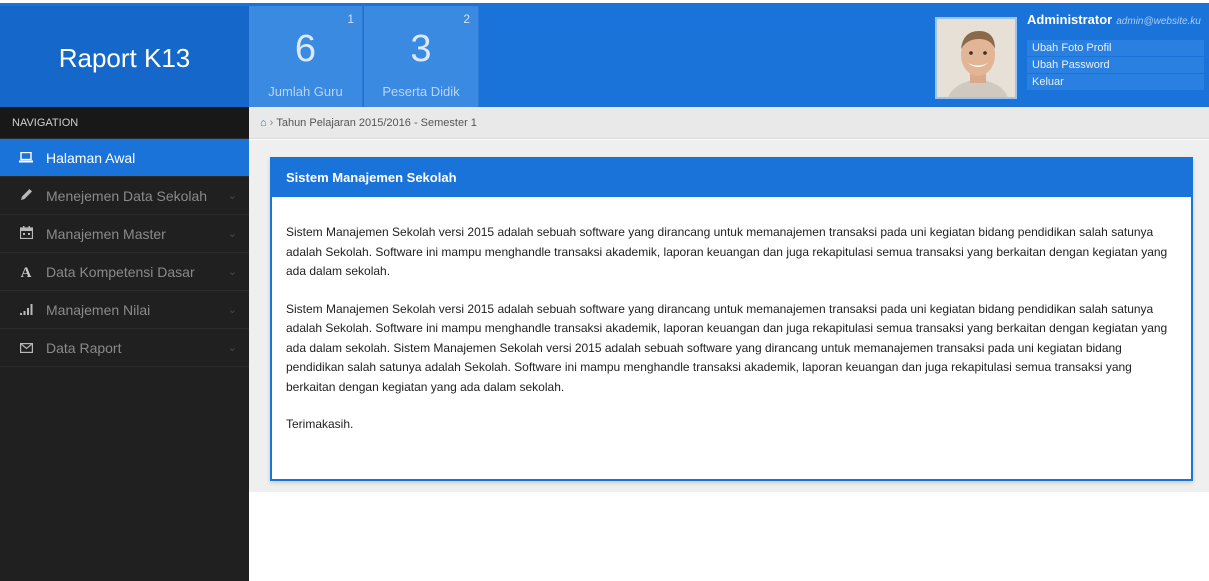 The width and height of the screenshot is (1209, 581). I want to click on user-name: Administrator admin@website.ku, so click(1114, 19).